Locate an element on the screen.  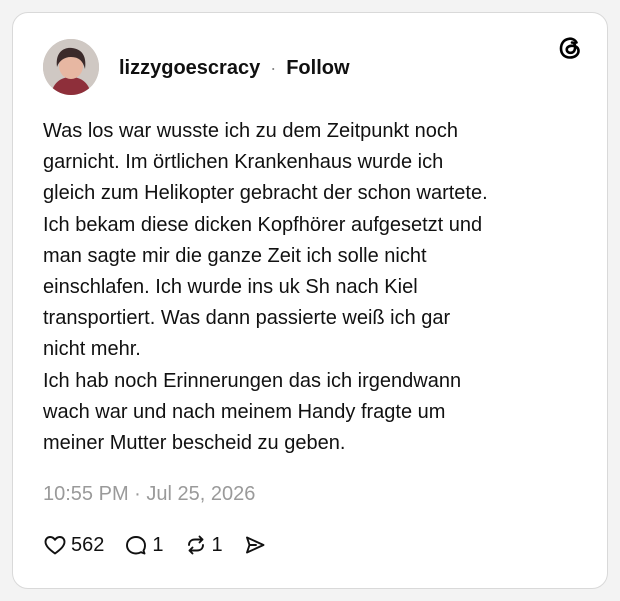
action-bar: 562 1 1 is located at coordinates (155, 545).